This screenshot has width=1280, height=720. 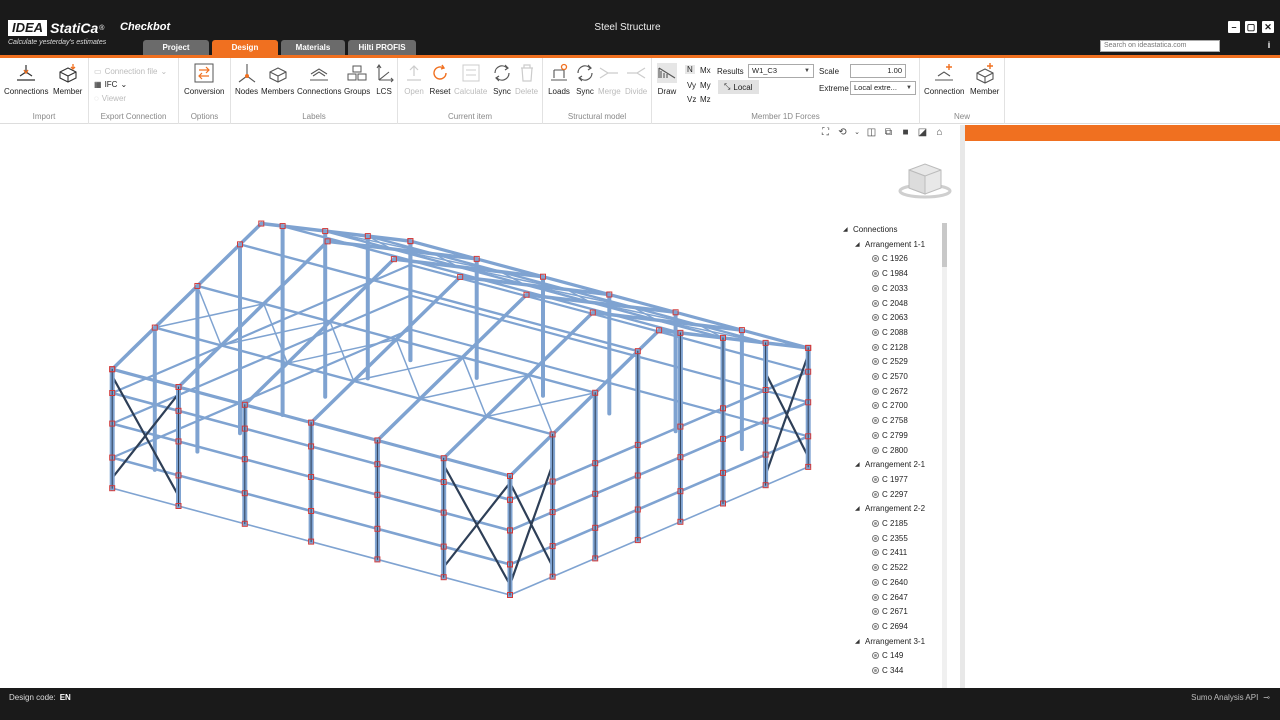 What do you see at coordinates (440, 79) in the screenshot?
I see `reset-button: Reset` at bounding box center [440, 79].